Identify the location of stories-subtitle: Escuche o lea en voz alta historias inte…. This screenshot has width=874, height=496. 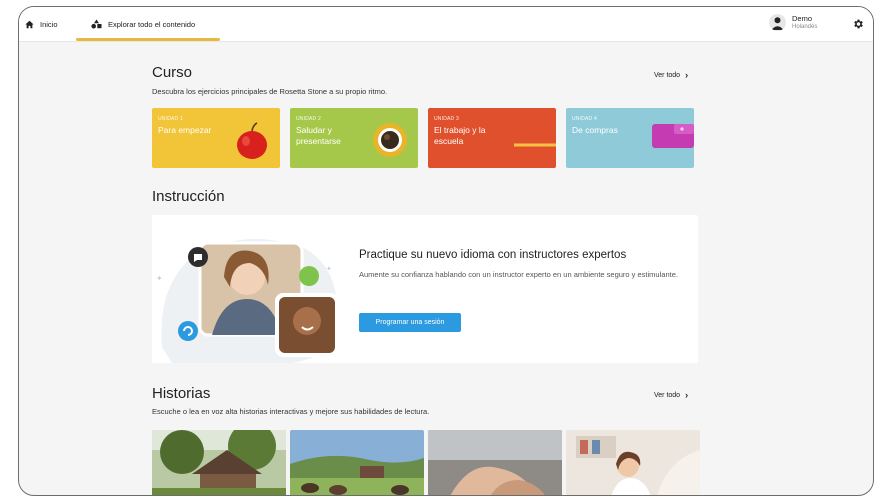
(291, 411).